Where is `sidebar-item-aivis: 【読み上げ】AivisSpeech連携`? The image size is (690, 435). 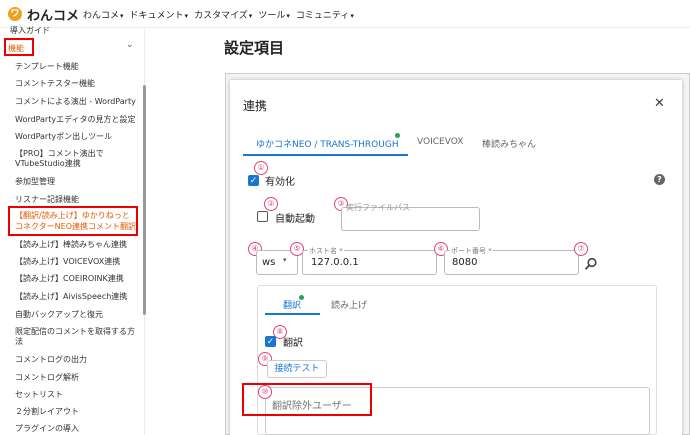
sidebar-item-aivis: 【読み上げ】AivisSpeech連携 is located at coordinates (71, 296).